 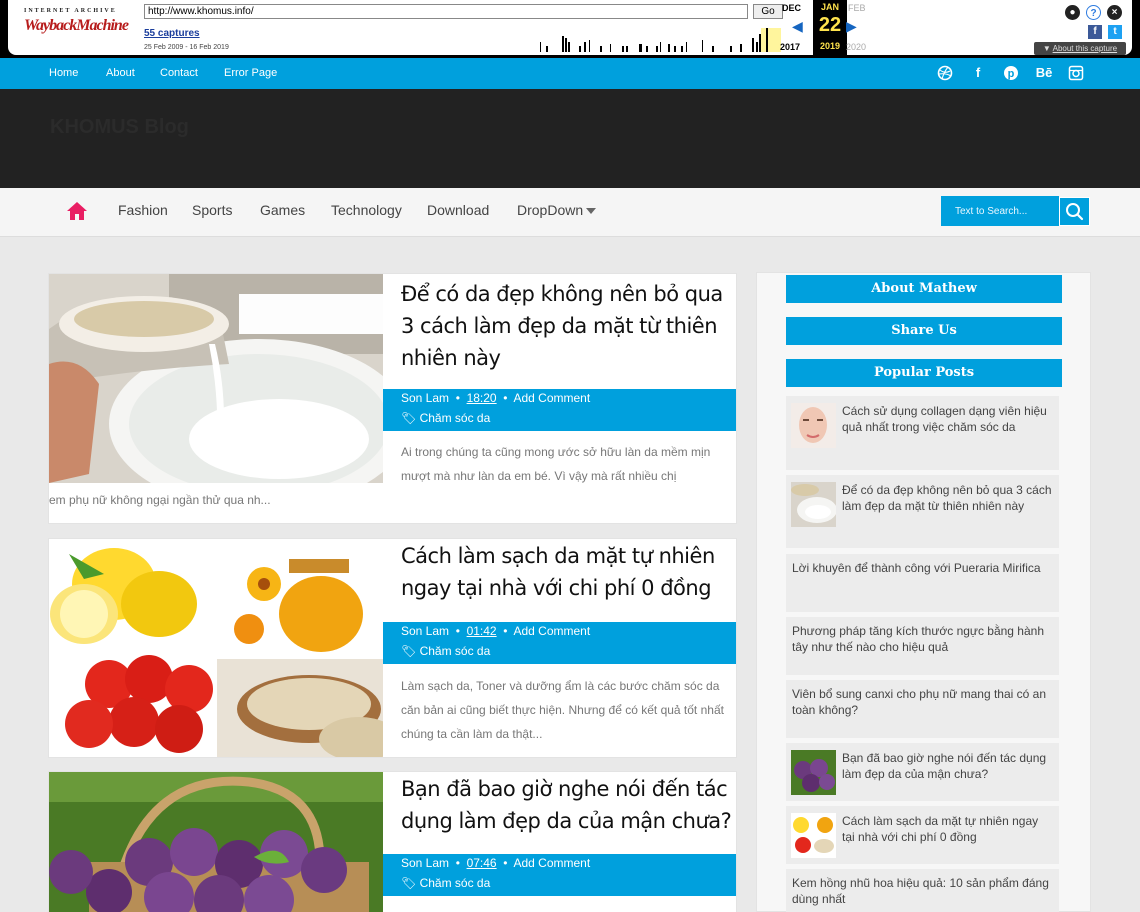 I want to click on twitter-share-icon: t, so click(x=1115, y=32).